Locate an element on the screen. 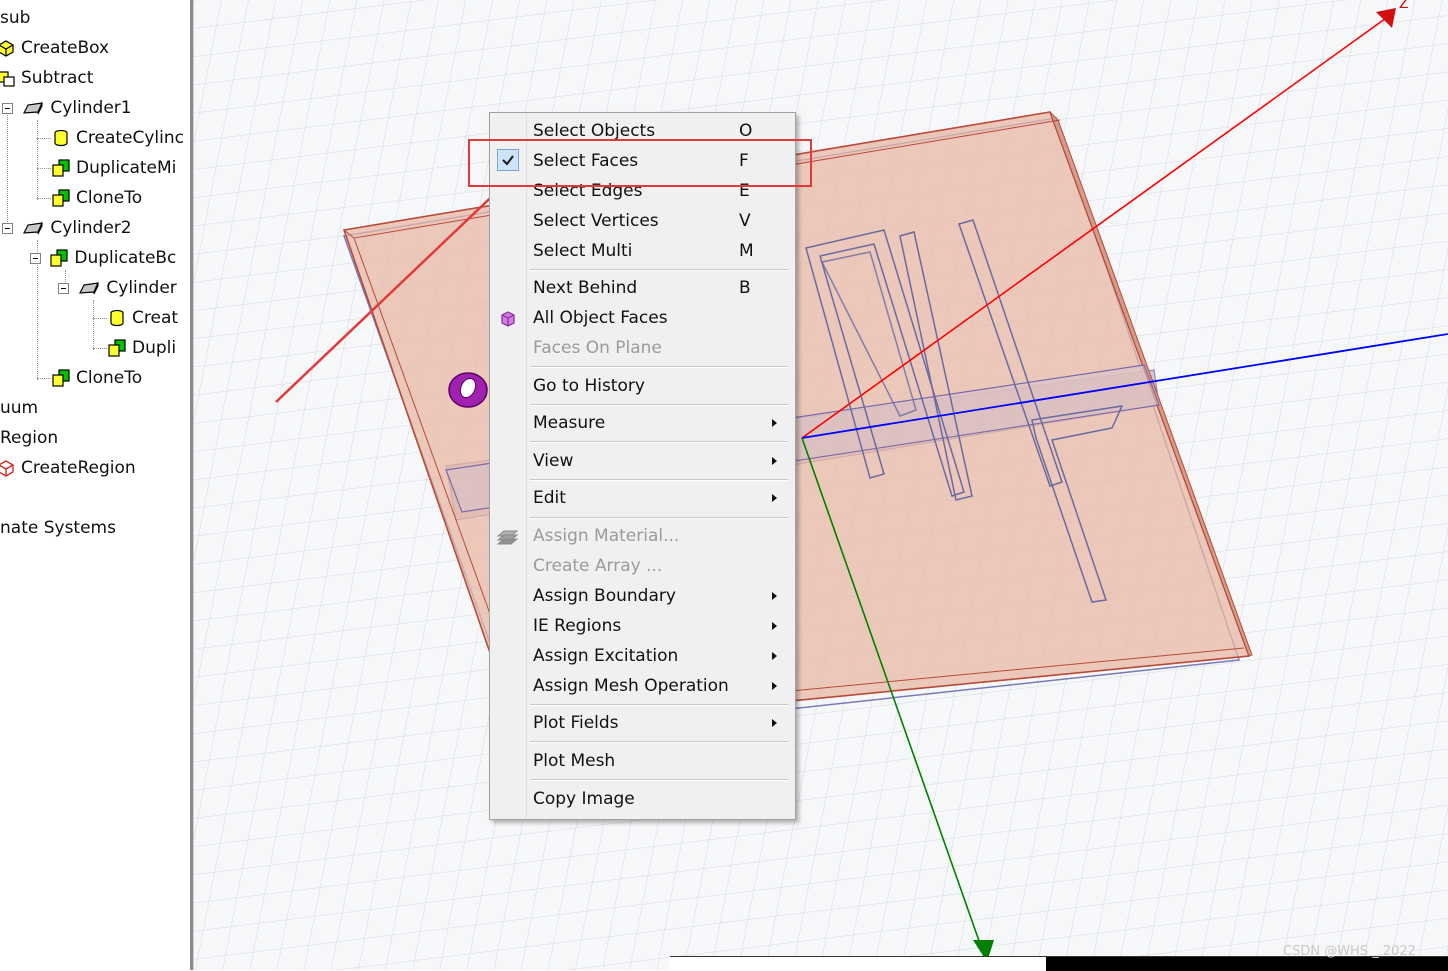  menu-item-ie-regions: IE Regions is located at coordinates (642, 626).